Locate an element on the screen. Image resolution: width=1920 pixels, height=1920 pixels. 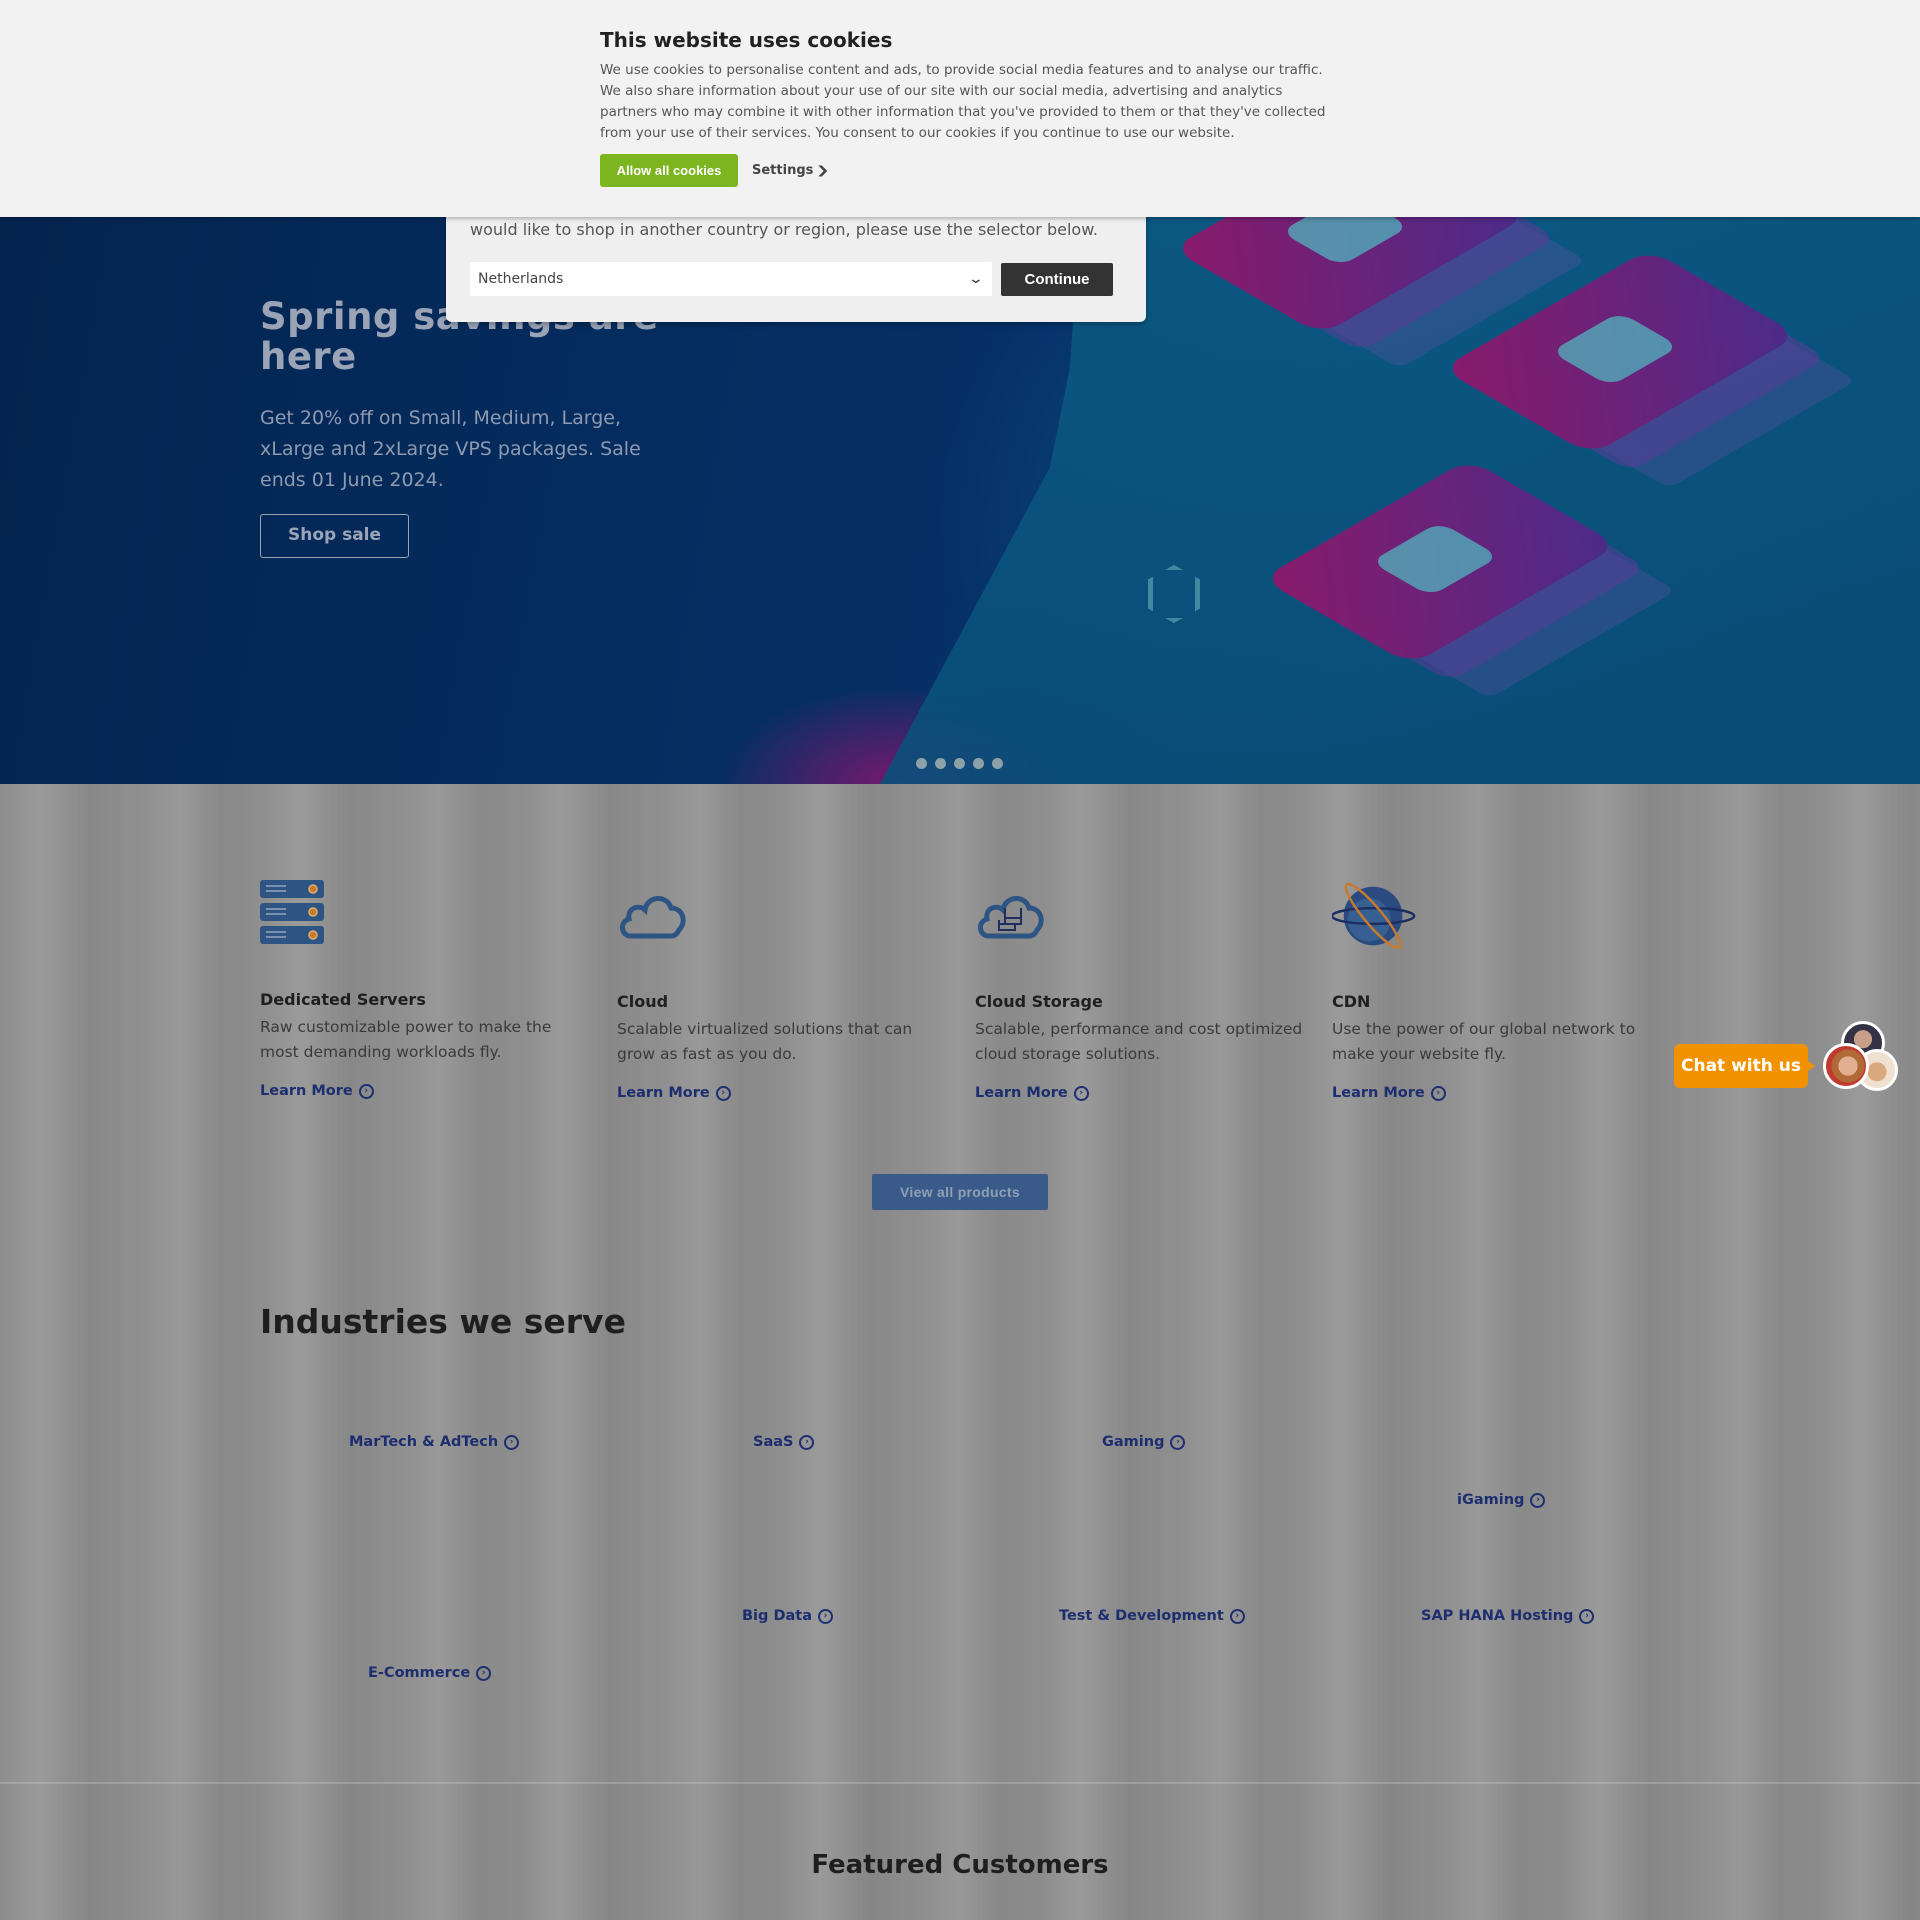
cookie-title: This website uses cookies is located at coordinates (746, 40).